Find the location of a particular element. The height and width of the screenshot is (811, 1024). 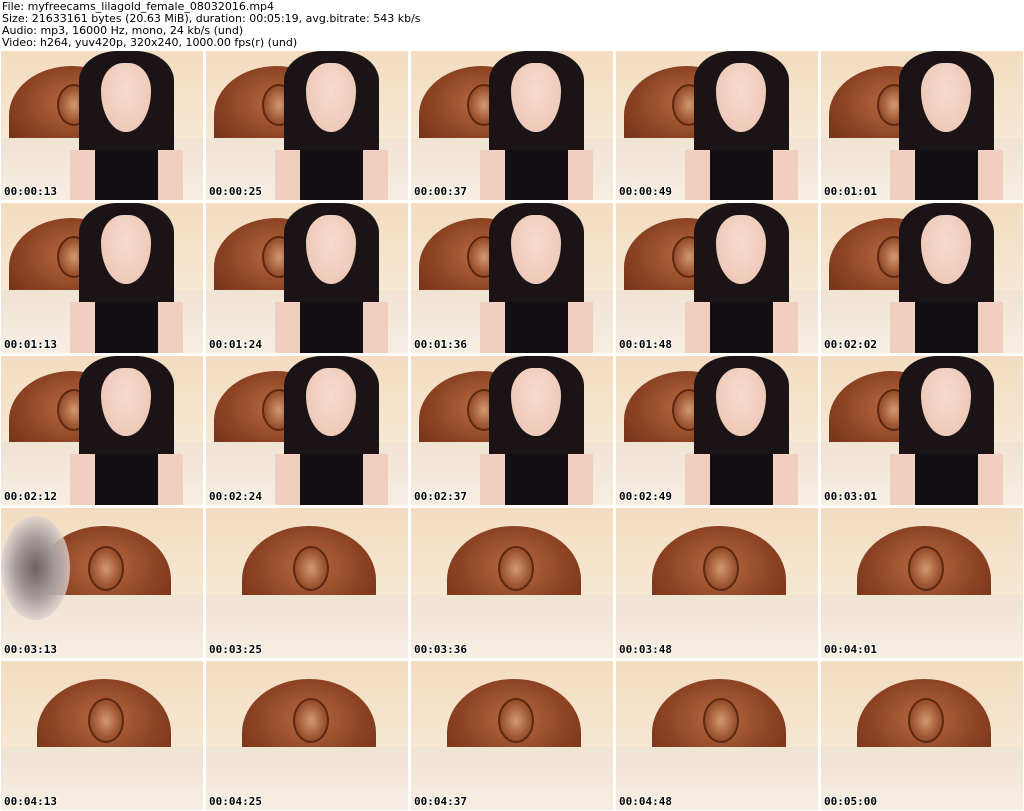

thumbnail-timestamp: 00:03:36 is located at coordinates (440, 649).